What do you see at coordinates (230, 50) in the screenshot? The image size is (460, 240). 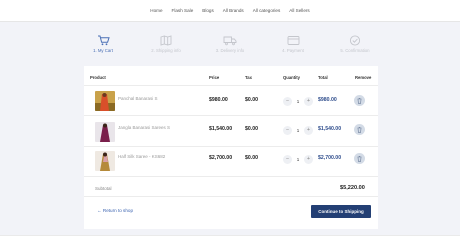 I see `step-label: 3. Delivery info` at bounding box center [230, 50].